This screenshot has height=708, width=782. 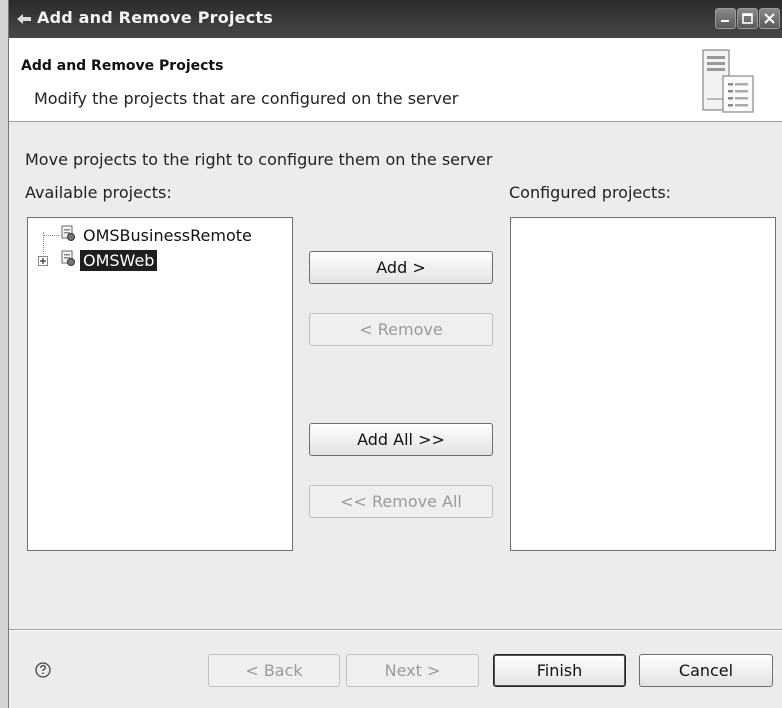 I want to click on add-button: Add >, so click(x=401, y=267).